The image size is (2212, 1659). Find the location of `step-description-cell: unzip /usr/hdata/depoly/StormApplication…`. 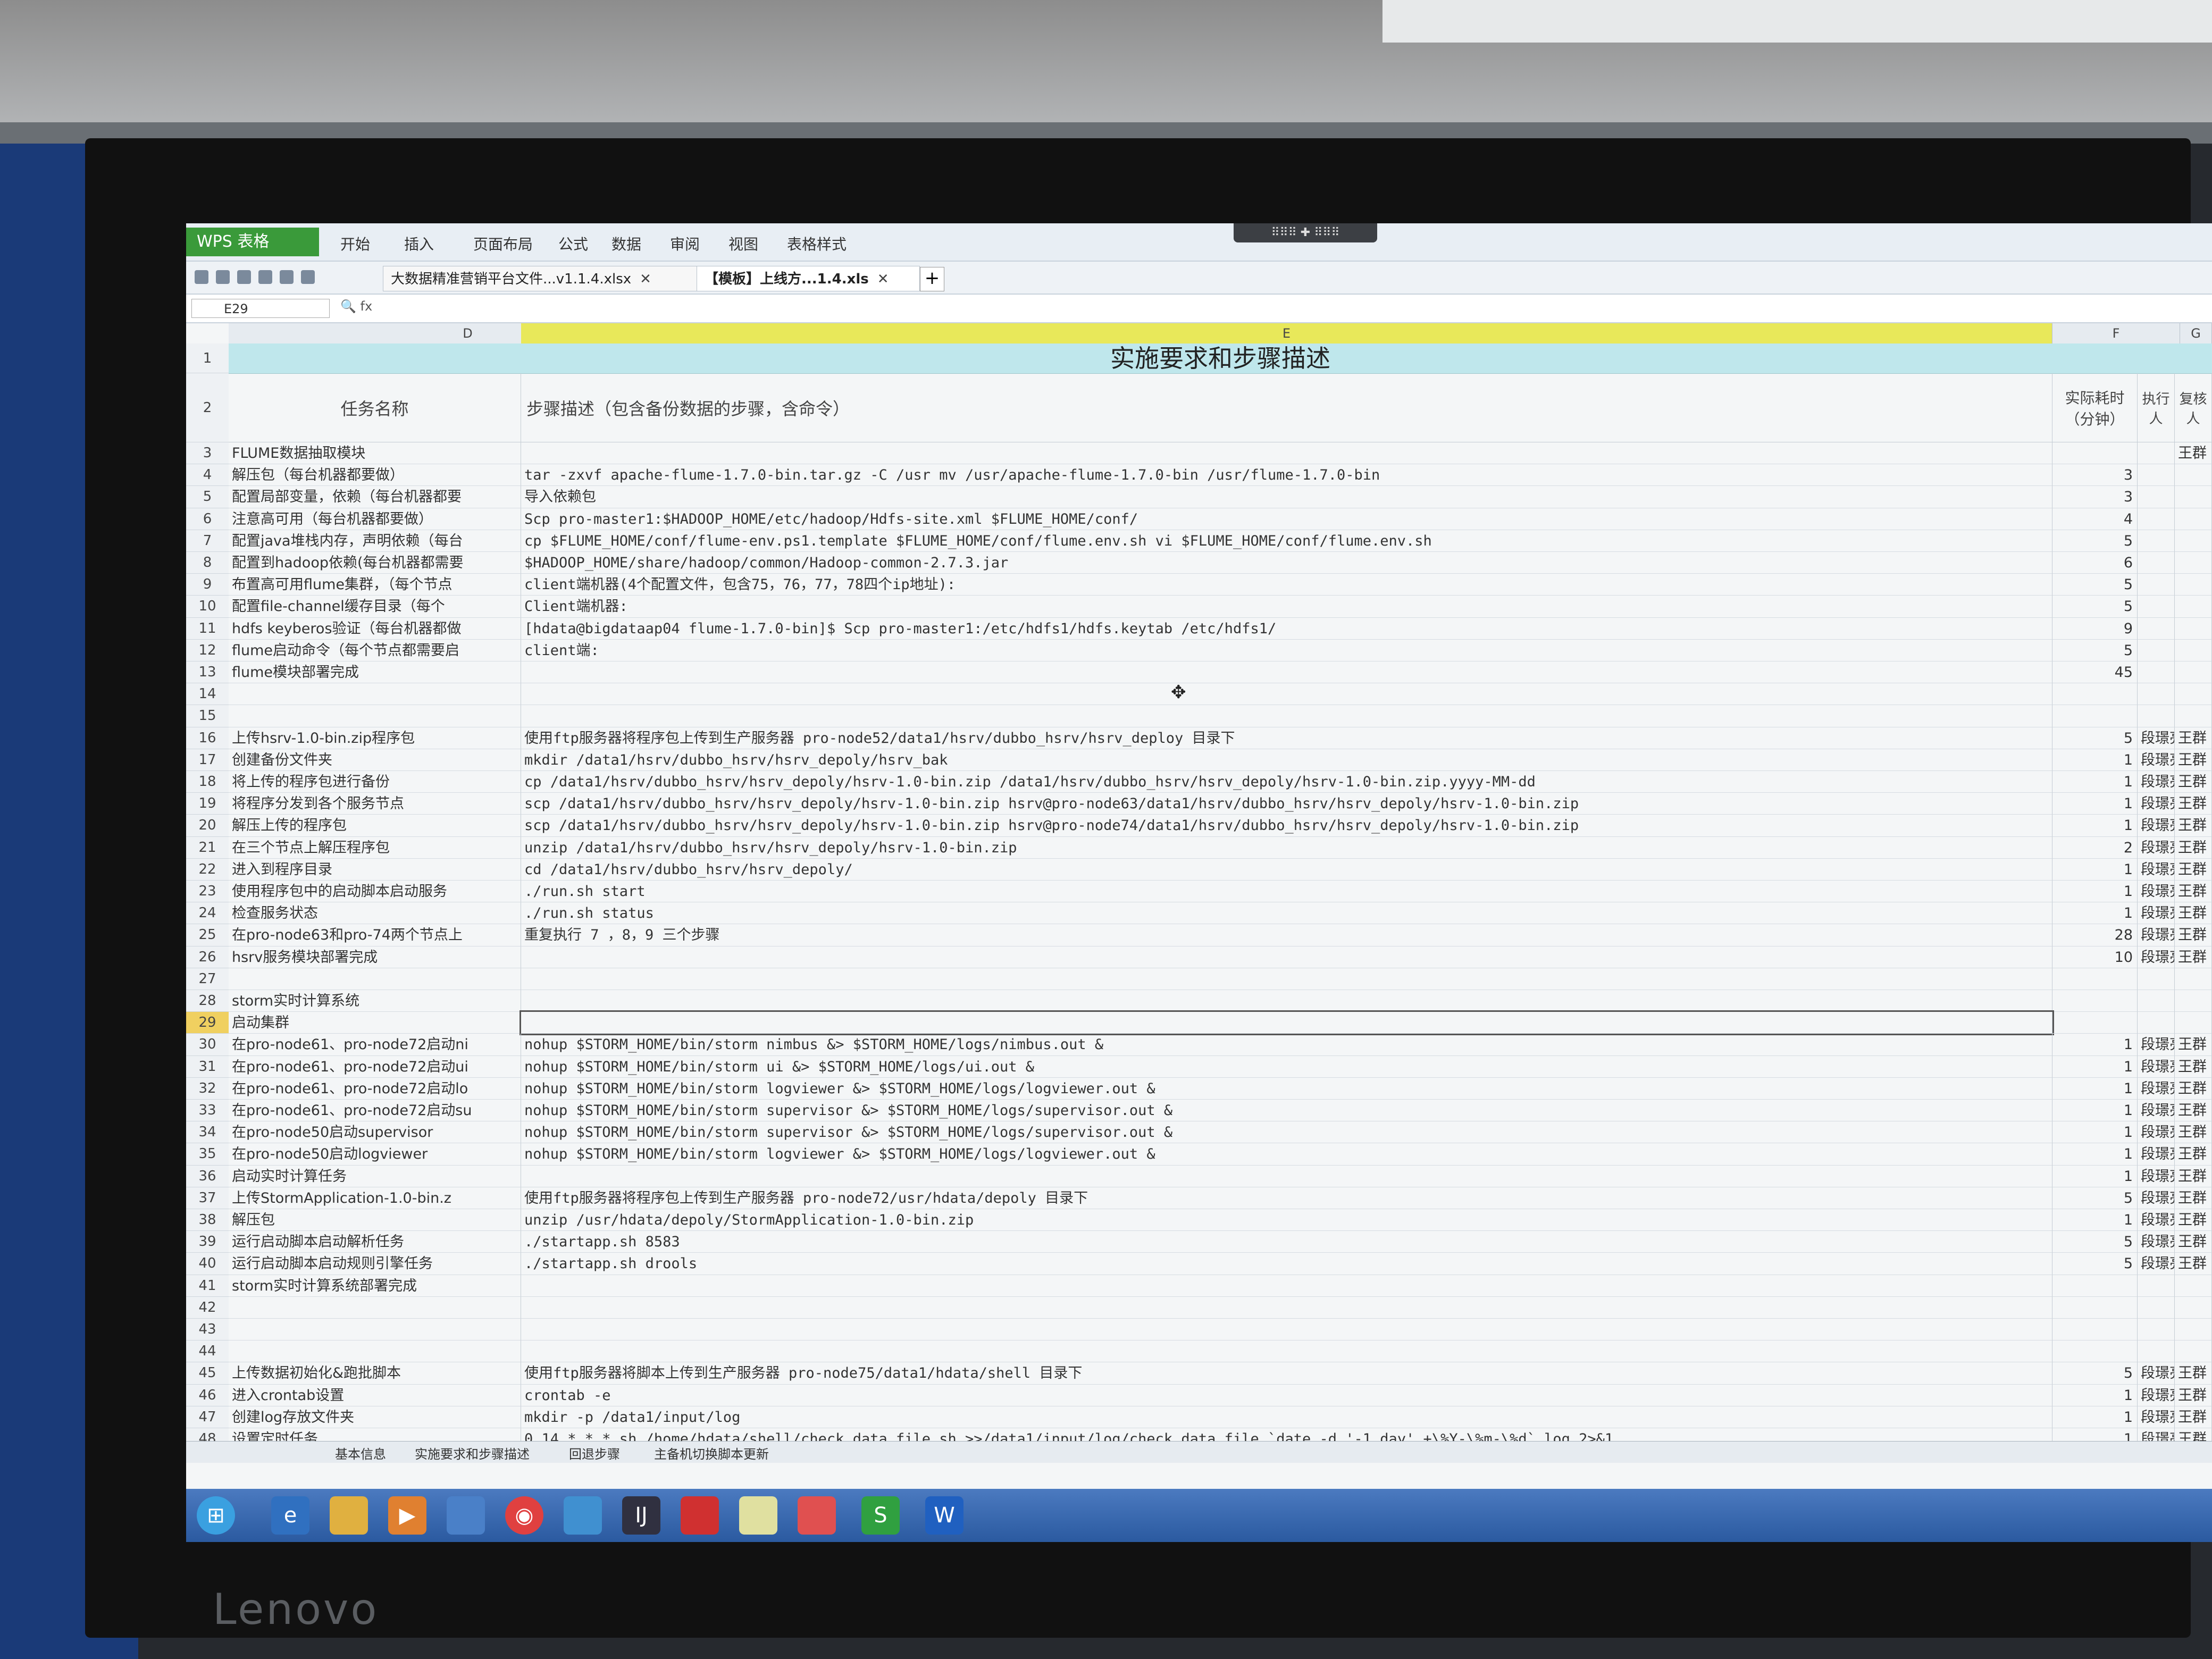

step-description-cell: unzip /usr/hdata/depoly/StormApplication… is located at coordinates (1286, 1220).